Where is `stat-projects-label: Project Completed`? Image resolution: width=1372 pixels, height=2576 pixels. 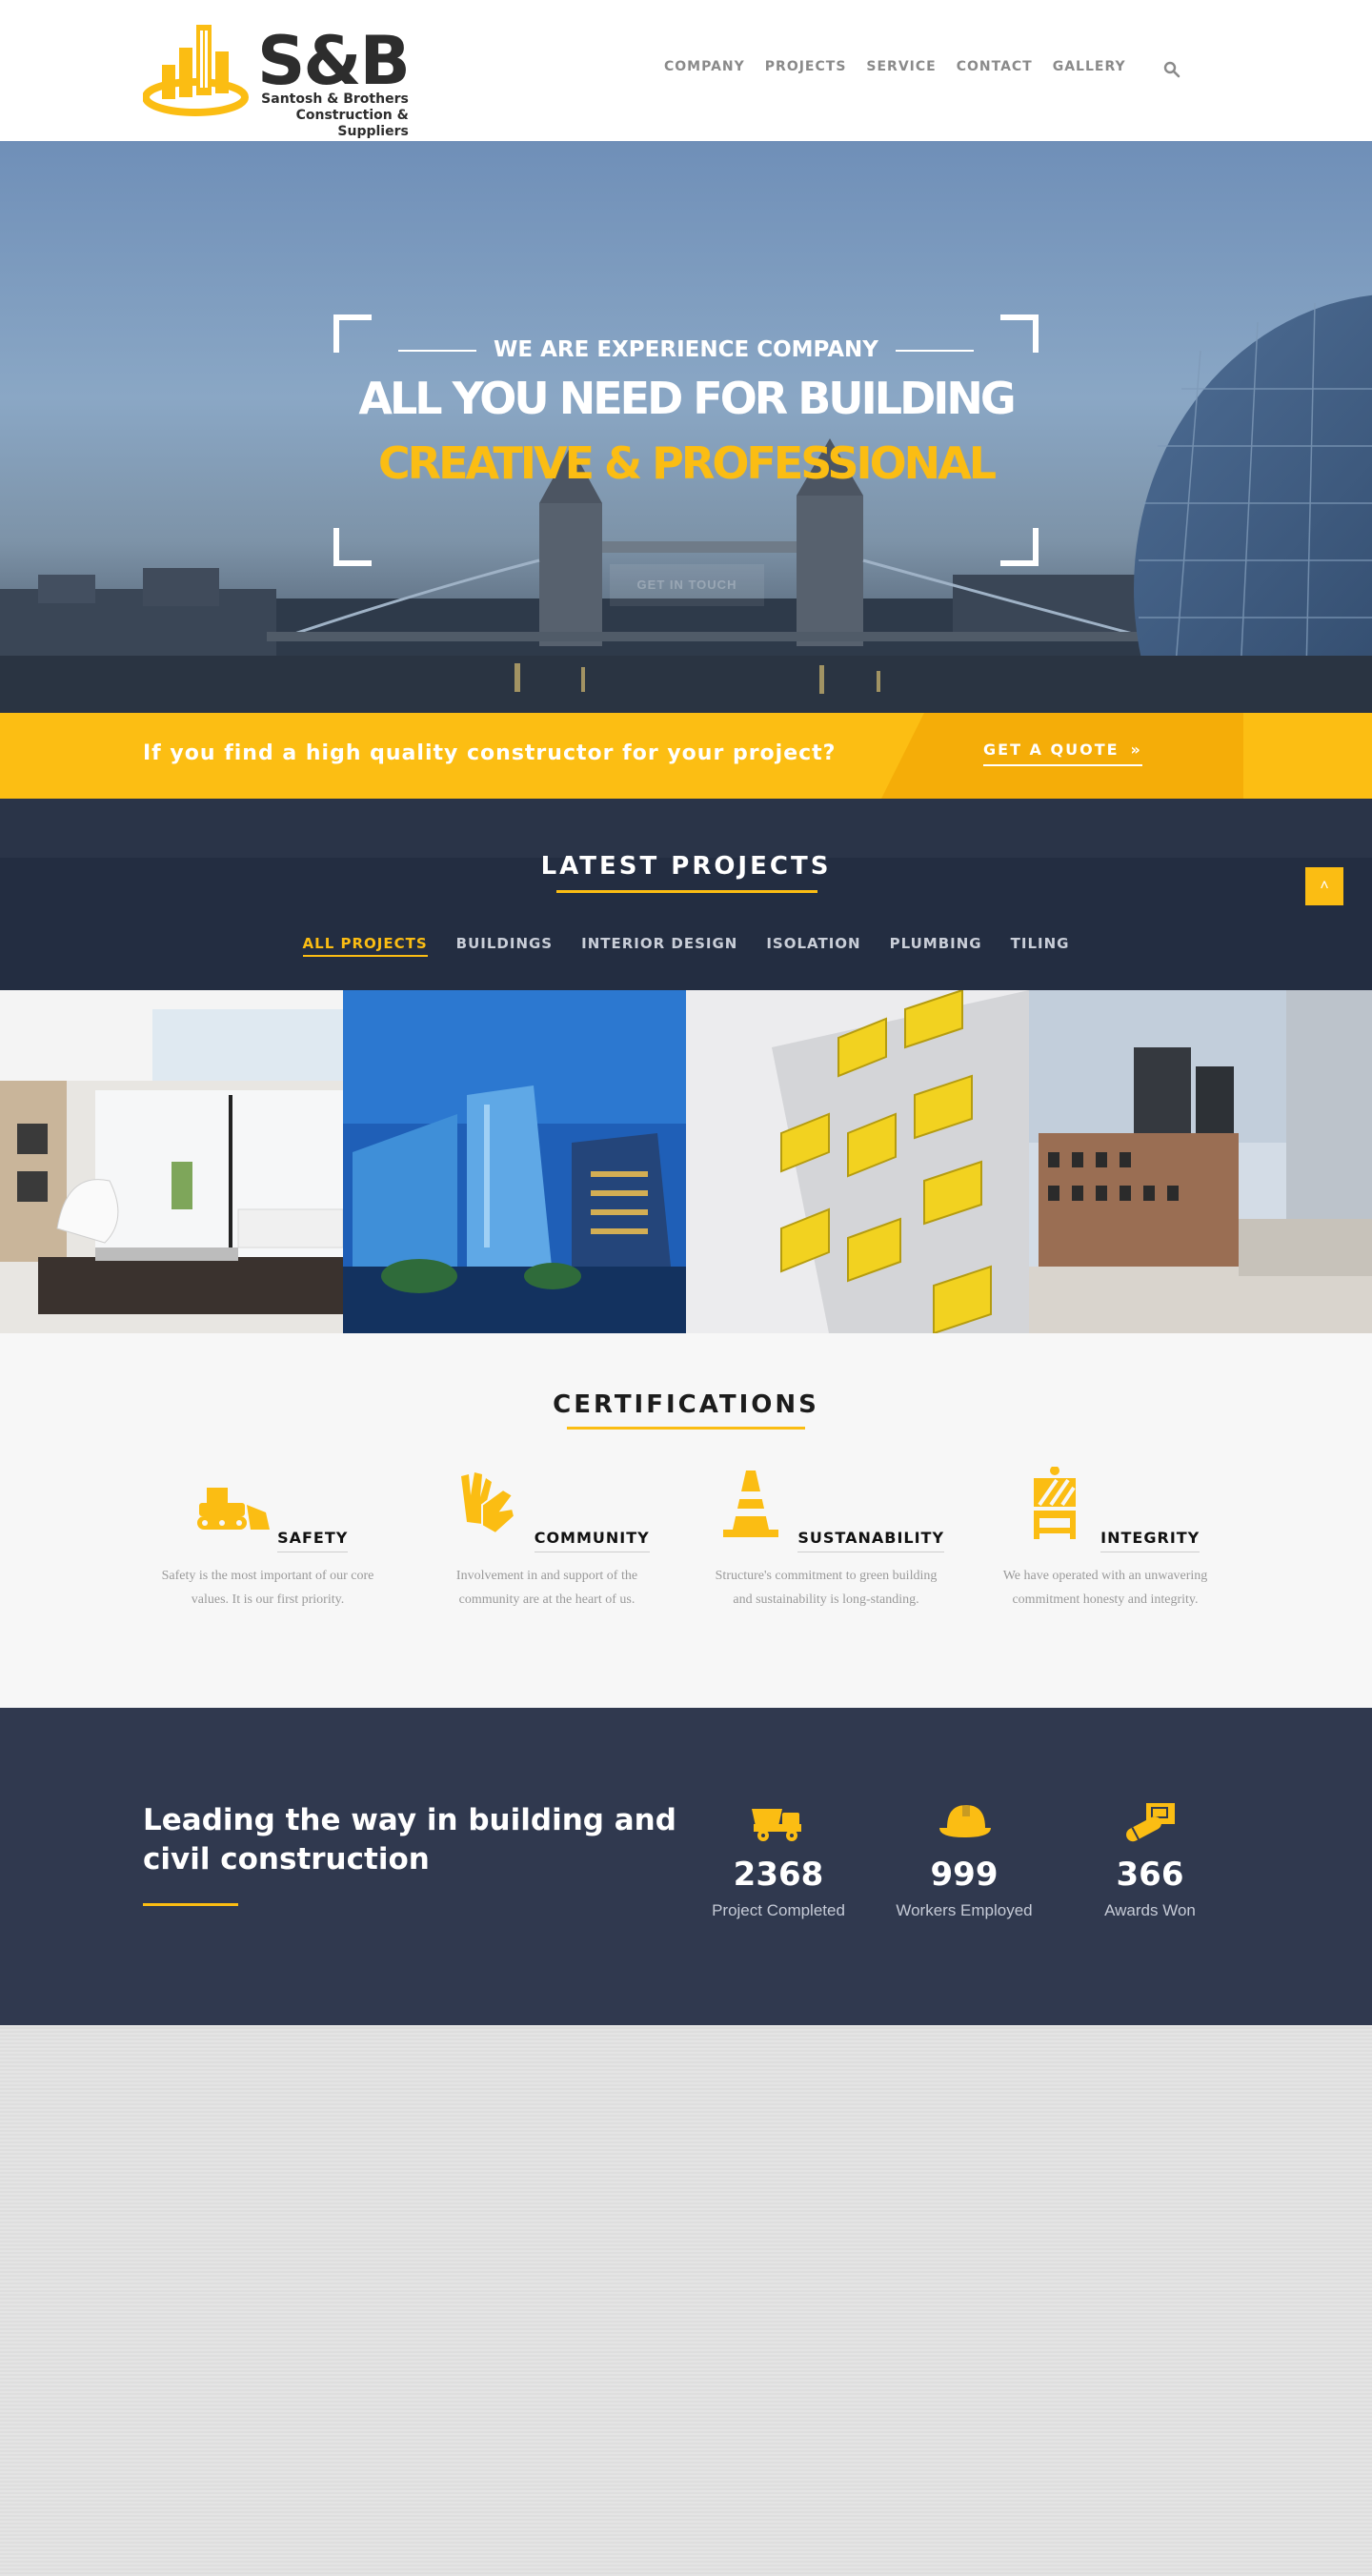 stat-projects-label: Project Completed is located at coordinates (778, 1910).